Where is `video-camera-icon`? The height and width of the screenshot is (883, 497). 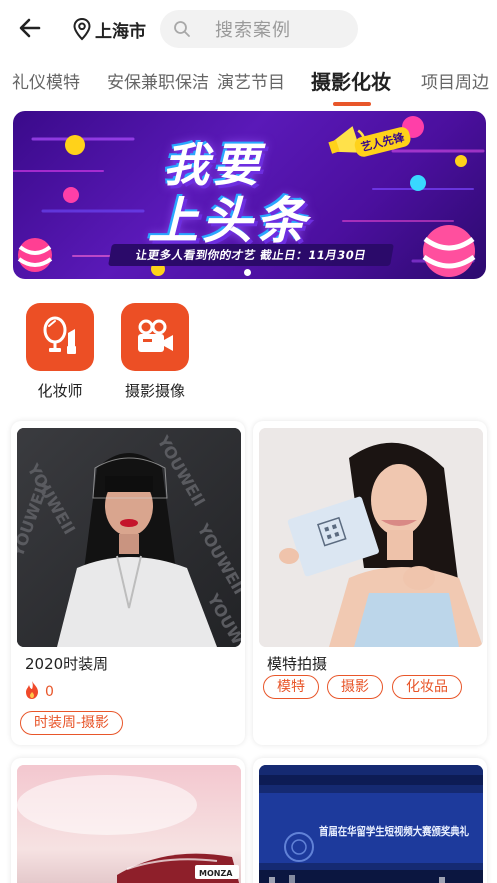
video-camera-icon is located at coordinates (155, 337).